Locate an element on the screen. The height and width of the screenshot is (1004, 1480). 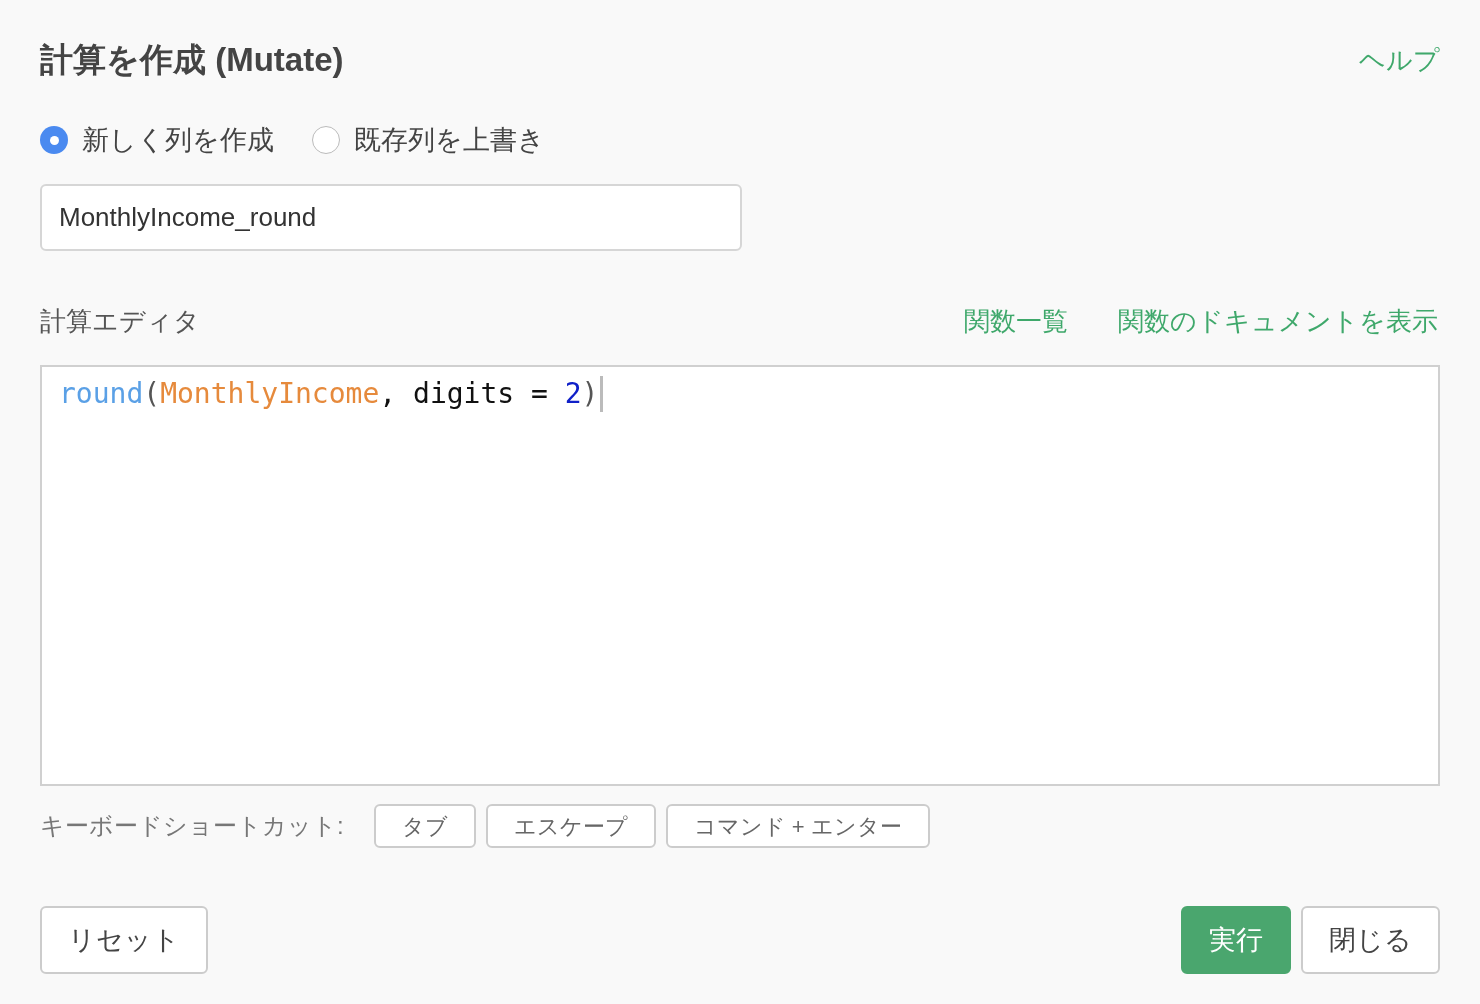
shortcut-key: エスケープ is located at coordinates (570, 826).